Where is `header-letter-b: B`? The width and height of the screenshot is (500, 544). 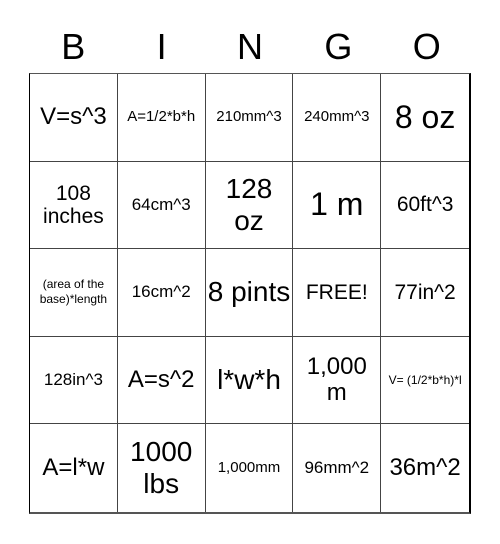 header-letter-b: B is located at coordinates (73, 46).